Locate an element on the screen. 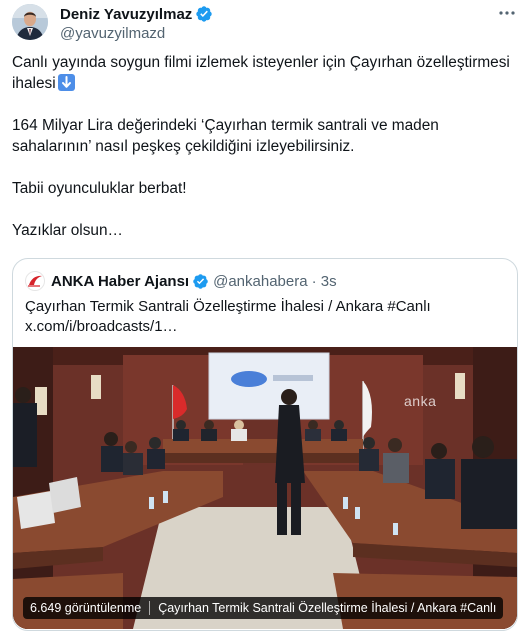 The width and height of the screenshot is (530, 637). avatar is located at coordinates (30, 22).